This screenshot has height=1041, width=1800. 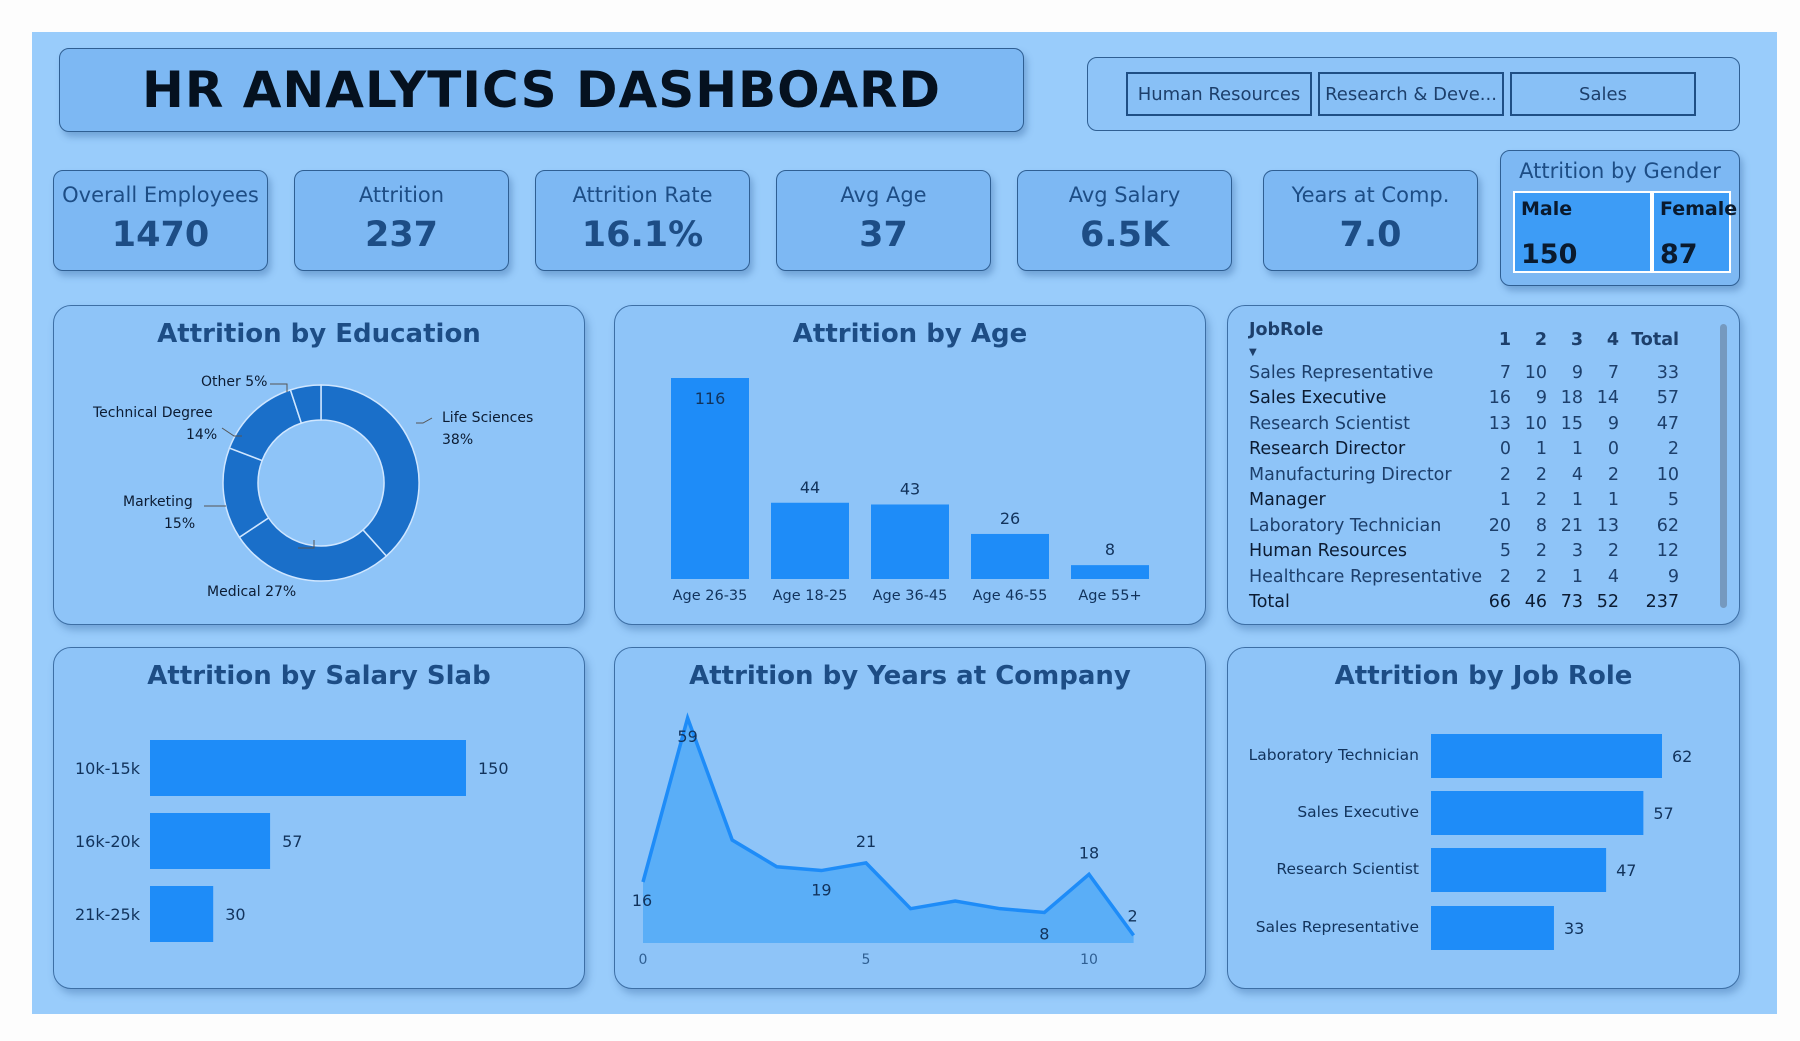 What do you see at coordinates (1124, 195) in the screenshot?
I see `kpi-label: Avg Salary` at bounding box center [1124, 195].